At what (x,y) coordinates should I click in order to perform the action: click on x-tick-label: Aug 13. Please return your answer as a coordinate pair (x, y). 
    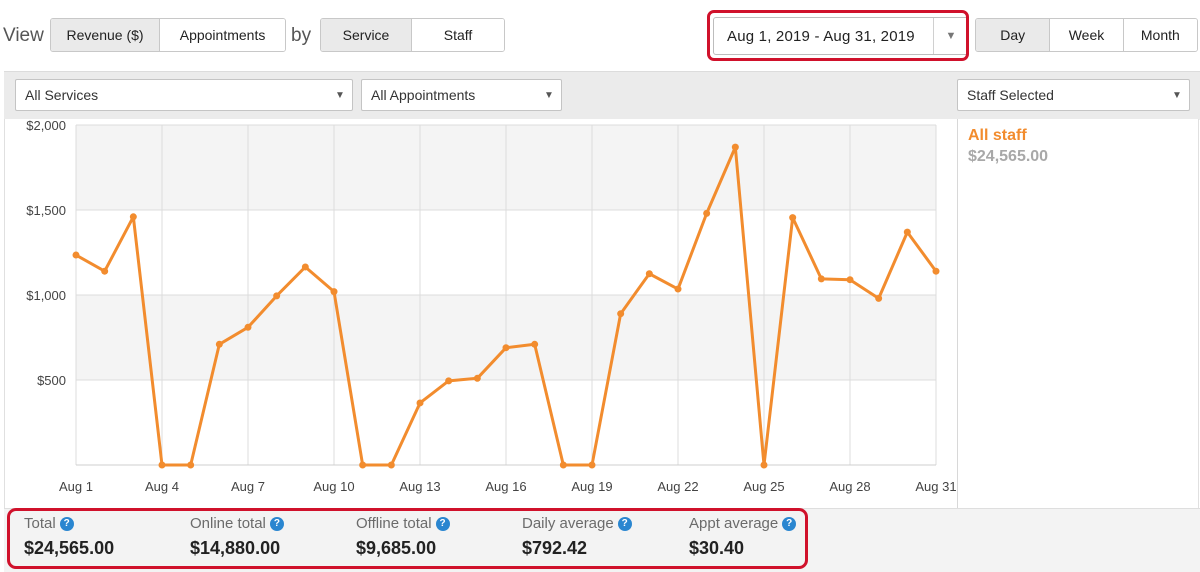
    Looking at the image, I should click on (419, 486).